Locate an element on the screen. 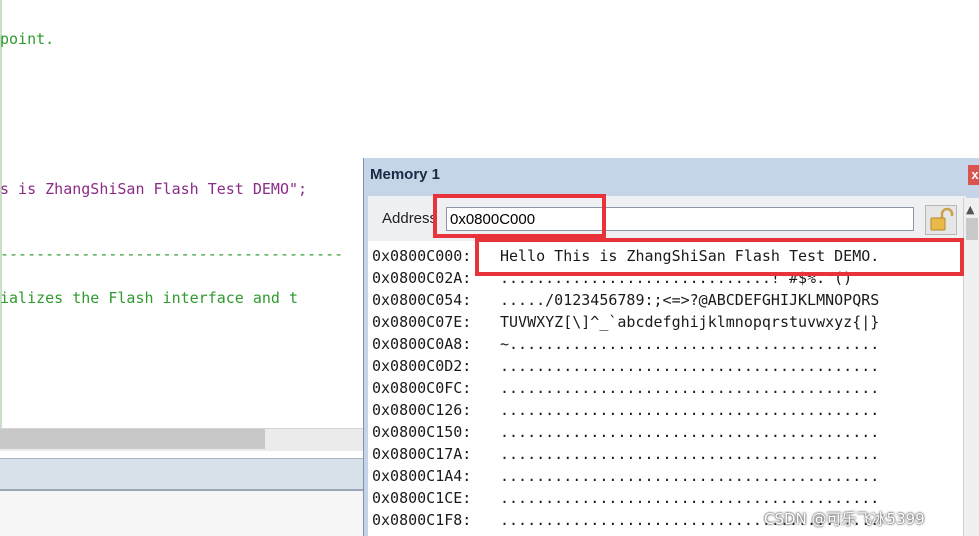 This screenshot has height=536, width=979. address-label: Address is located at coordinates (410, 218).